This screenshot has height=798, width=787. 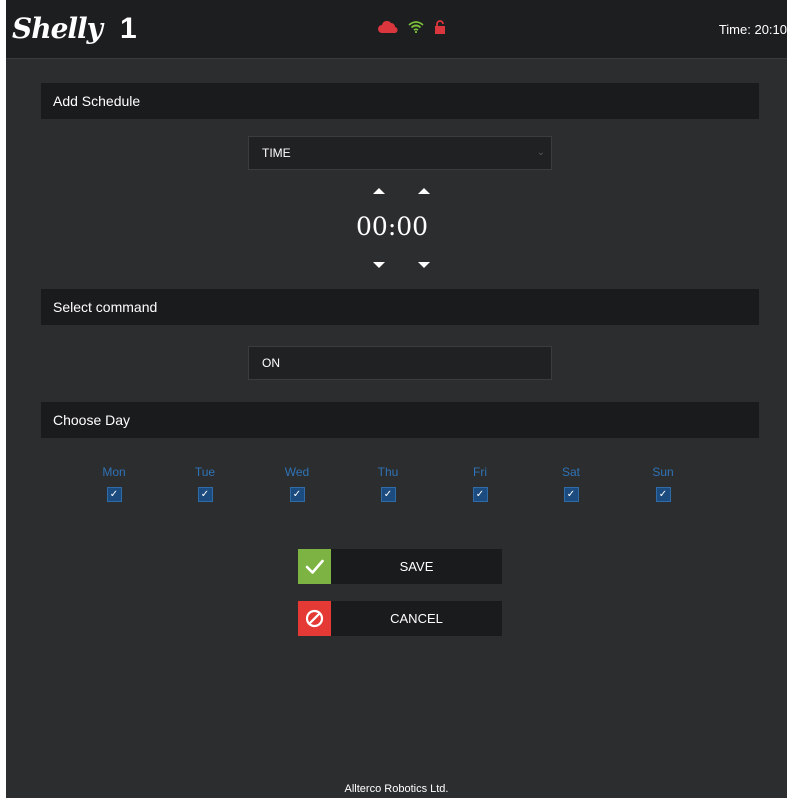 I want to click on section-add-schedule: Add Schedule, so click(x=400, y=101).